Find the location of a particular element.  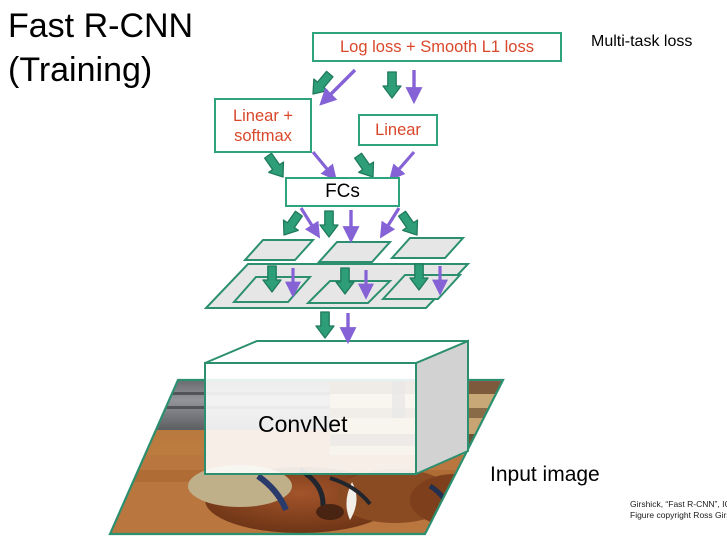

box-linear-softmax-label: Linear + softmax is located at coordinates (263, 125).